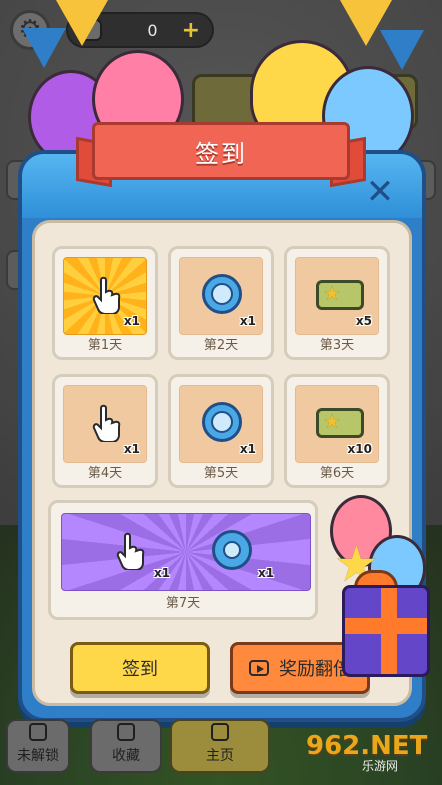 This screenshot has height=785, width=442. I want to click on nav-item-label: 主页, so click(220, 756).